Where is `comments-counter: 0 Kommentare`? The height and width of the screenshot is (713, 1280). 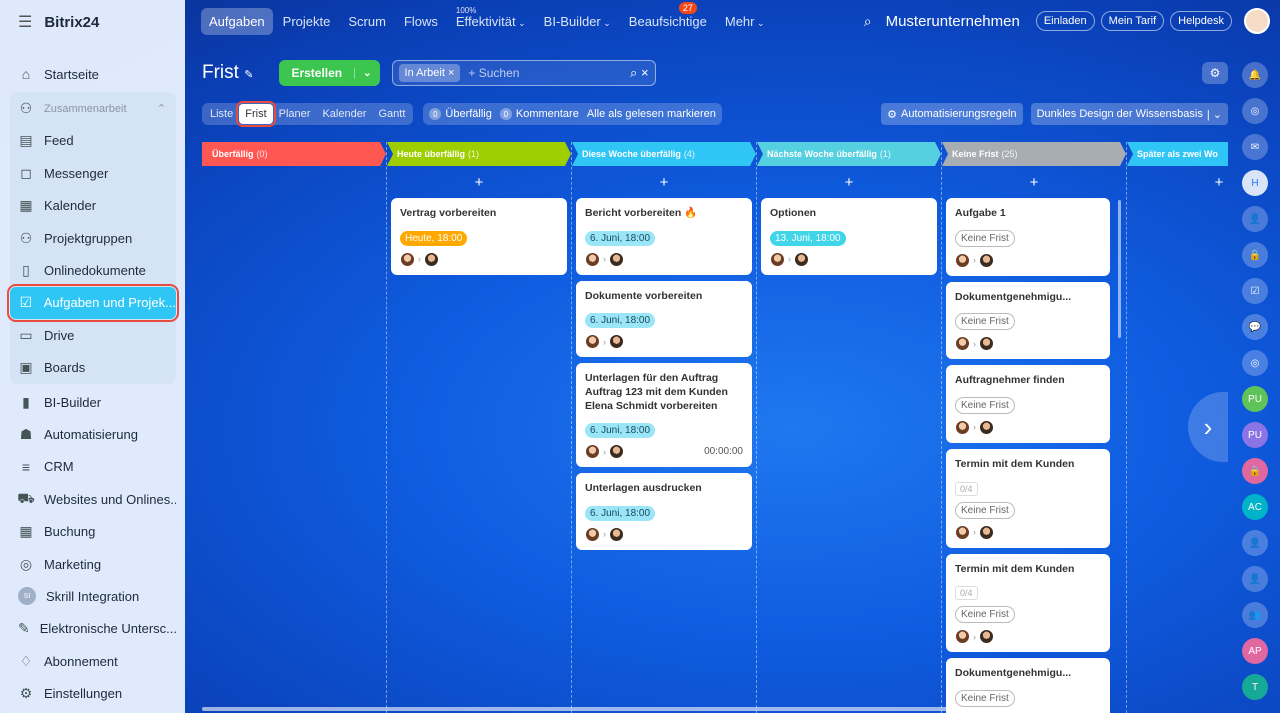 comments-counter: 0 Kommentare is located at coordinates (539, 114).